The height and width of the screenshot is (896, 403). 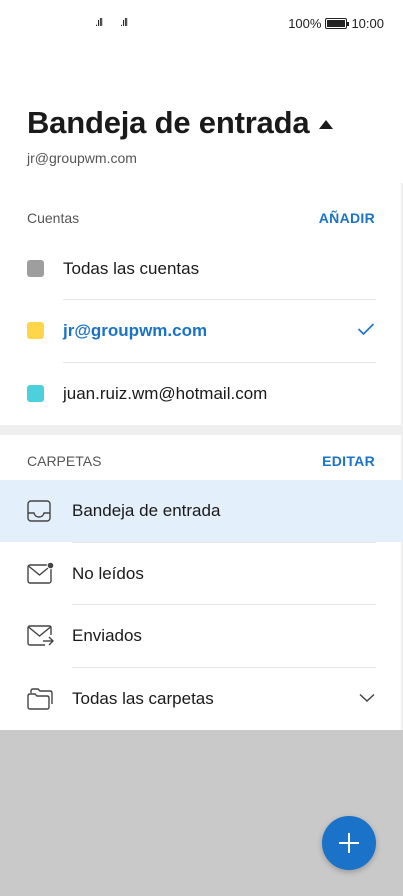 What do you see at coordinates (107, 635) in the screenshot?
I see `folder-label: Enviados` at bounding box center [107, 635].